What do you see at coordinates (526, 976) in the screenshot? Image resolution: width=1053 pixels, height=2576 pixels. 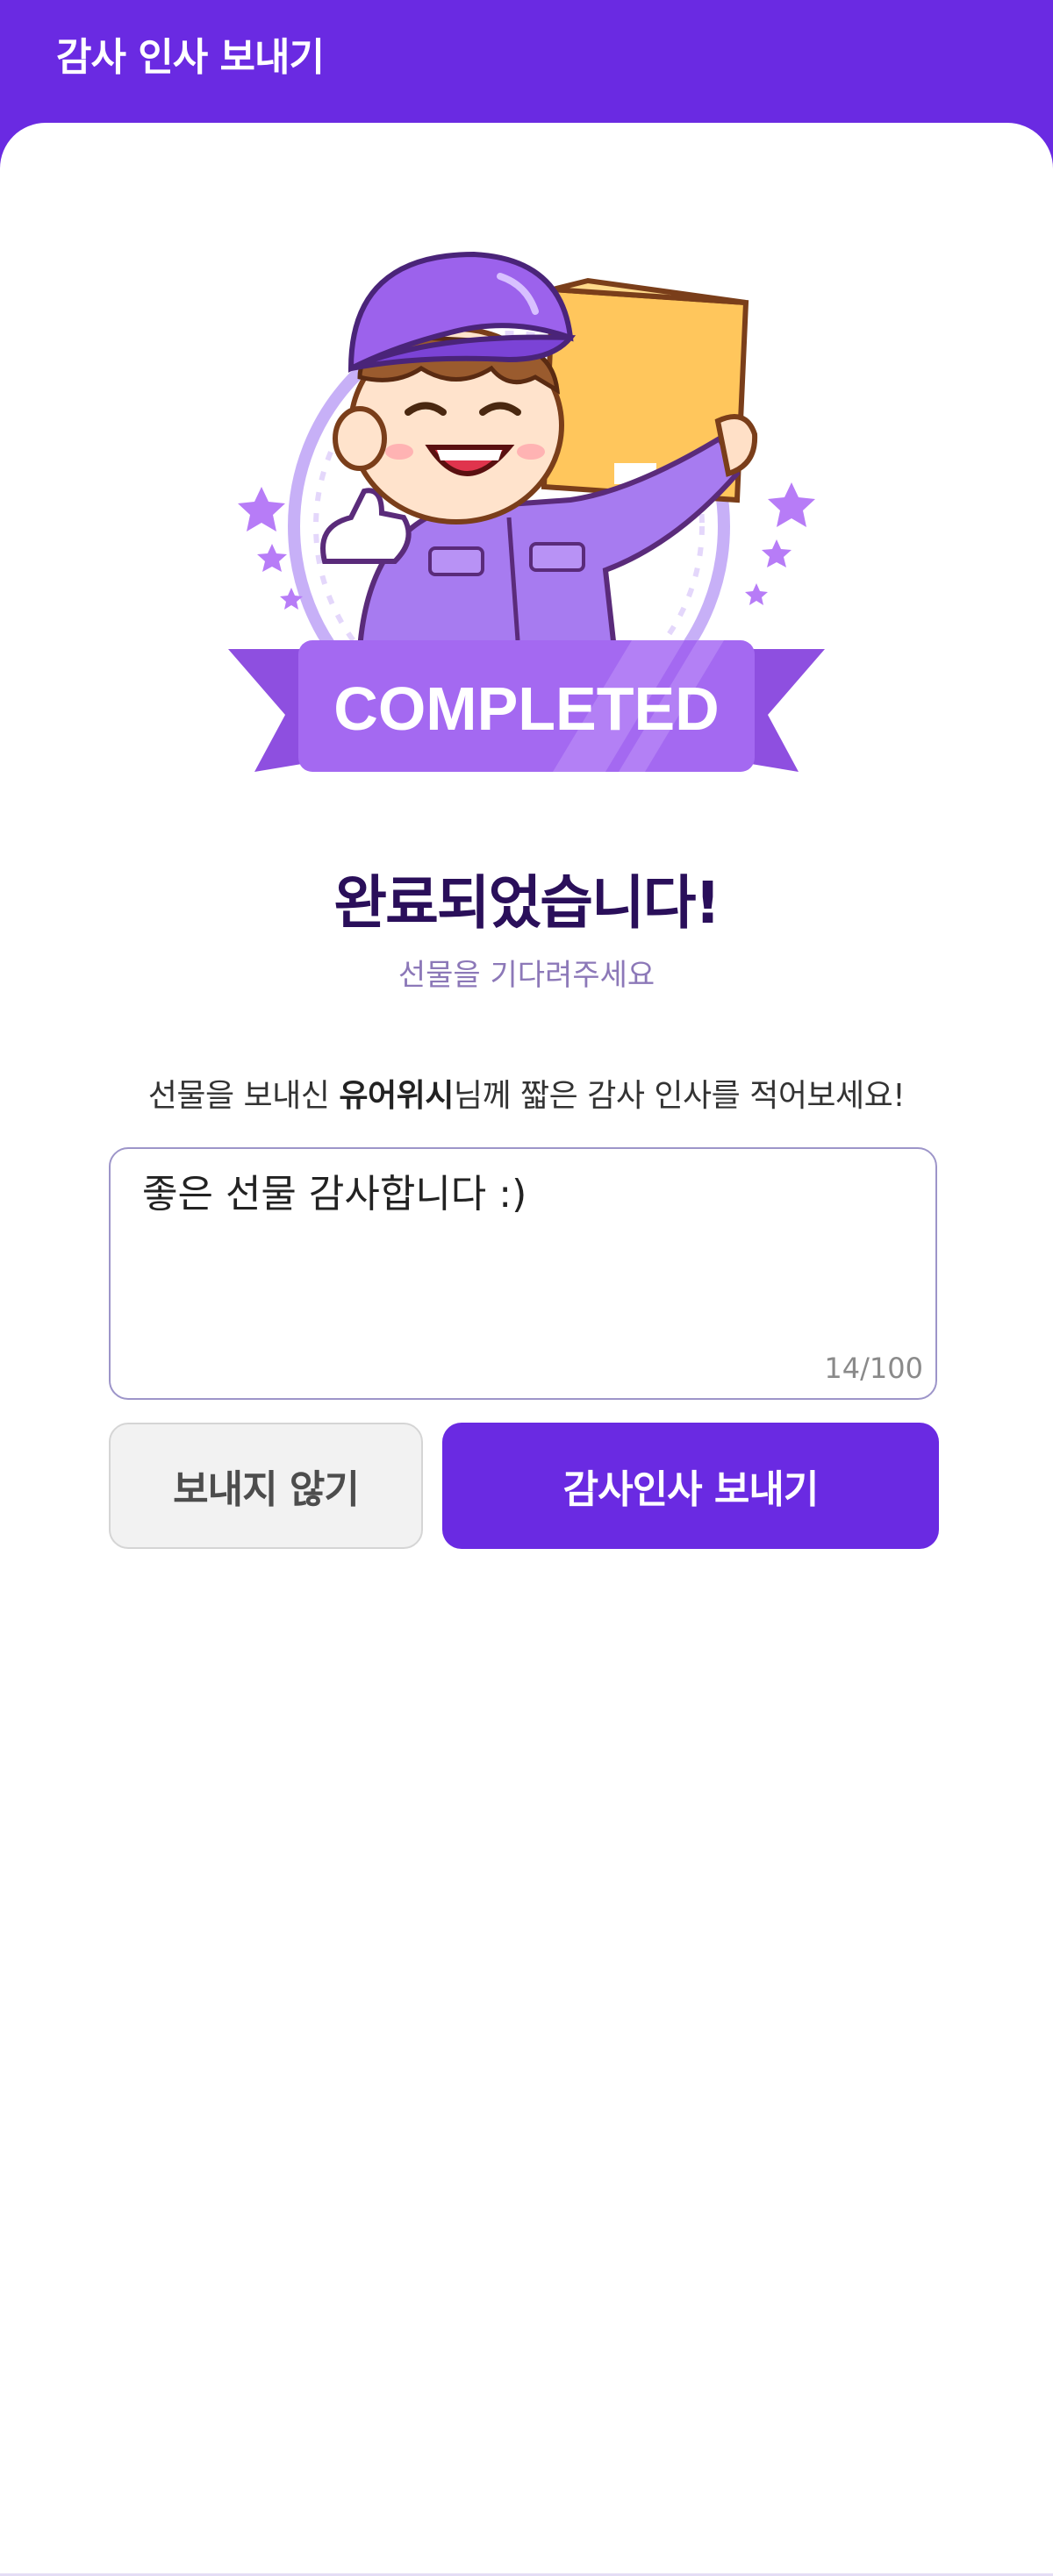 I see `page-subtitle: 선물을 기다려주세요` at bounding box center [526, 976].